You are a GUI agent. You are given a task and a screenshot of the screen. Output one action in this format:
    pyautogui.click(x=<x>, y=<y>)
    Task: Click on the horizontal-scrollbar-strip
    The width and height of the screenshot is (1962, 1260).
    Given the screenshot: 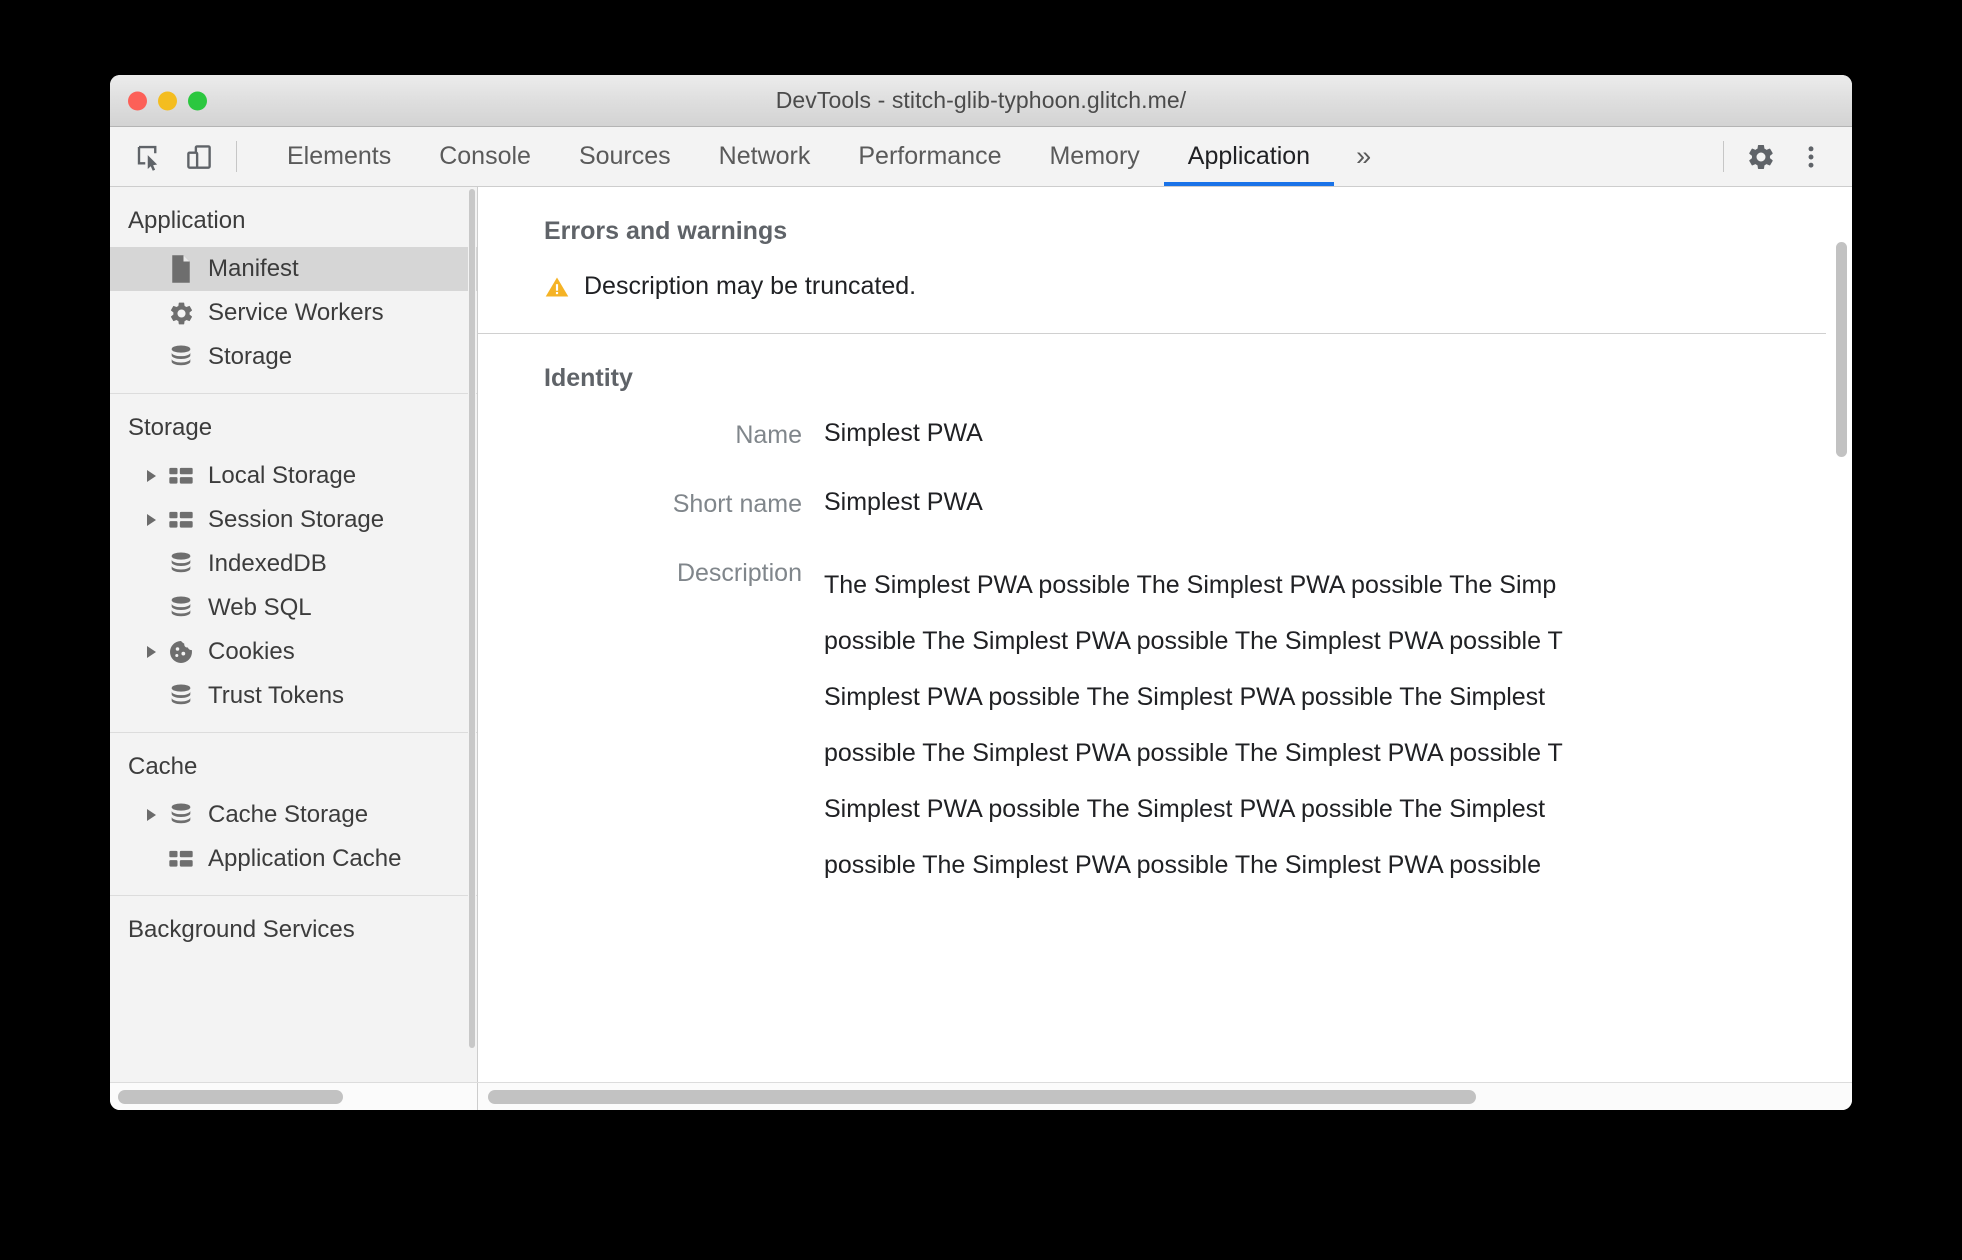 What is the action you would take?
    pyautogui.click(x=981, y=1096)
    